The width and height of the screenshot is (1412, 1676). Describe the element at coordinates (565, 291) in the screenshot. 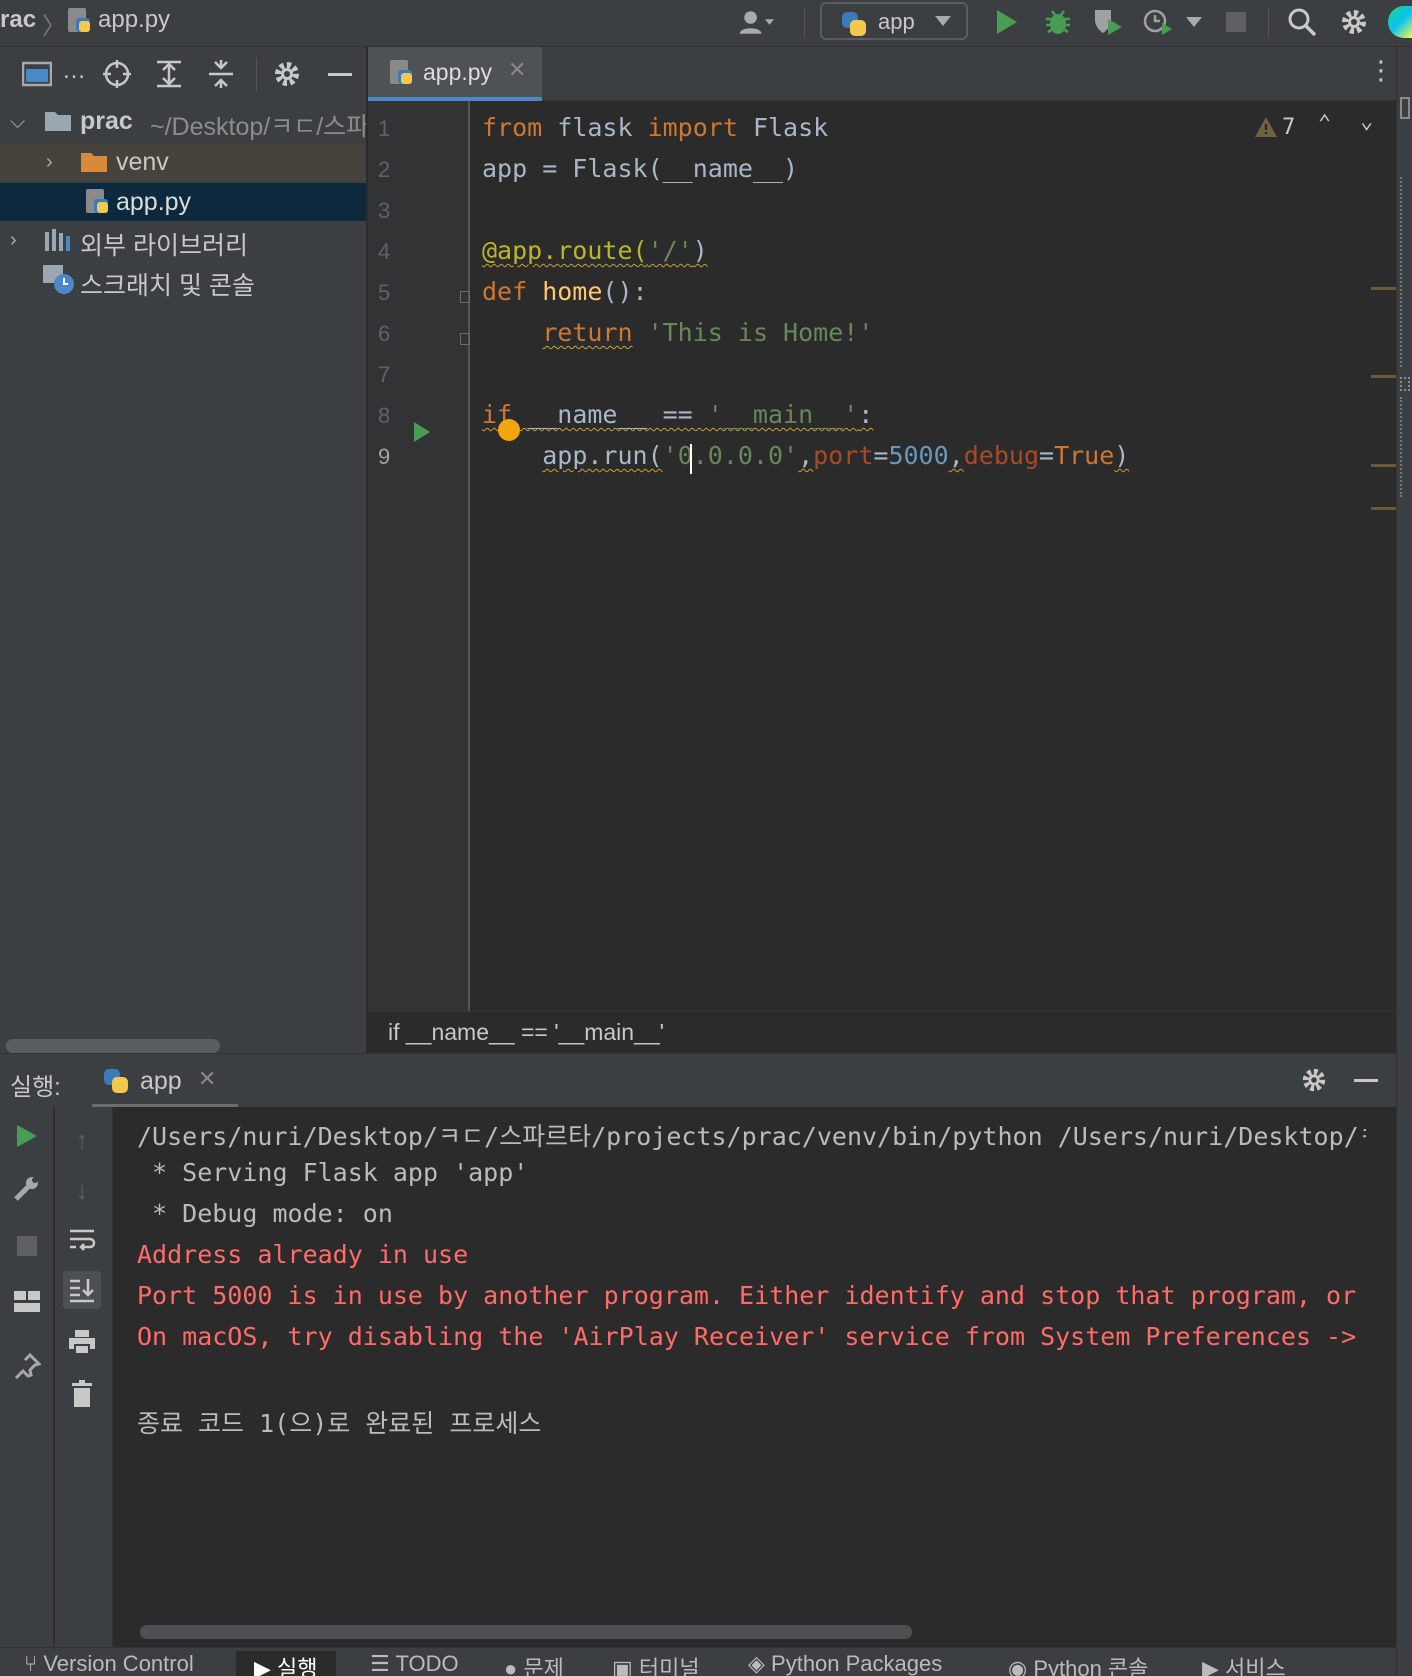

I see `code-line-5: def home():` at that location.